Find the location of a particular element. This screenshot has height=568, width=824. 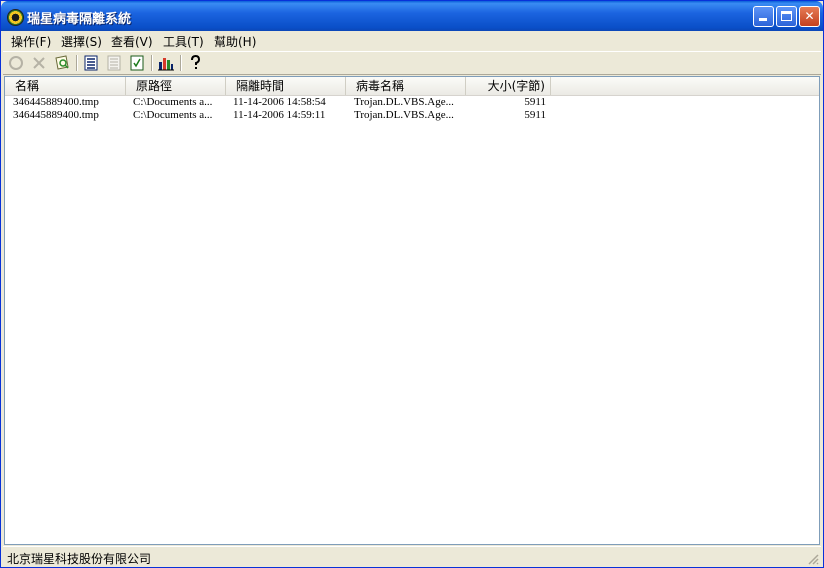

status-bar: 北京瑞星科技股份有限公司 is located at coordinates (412, 556).